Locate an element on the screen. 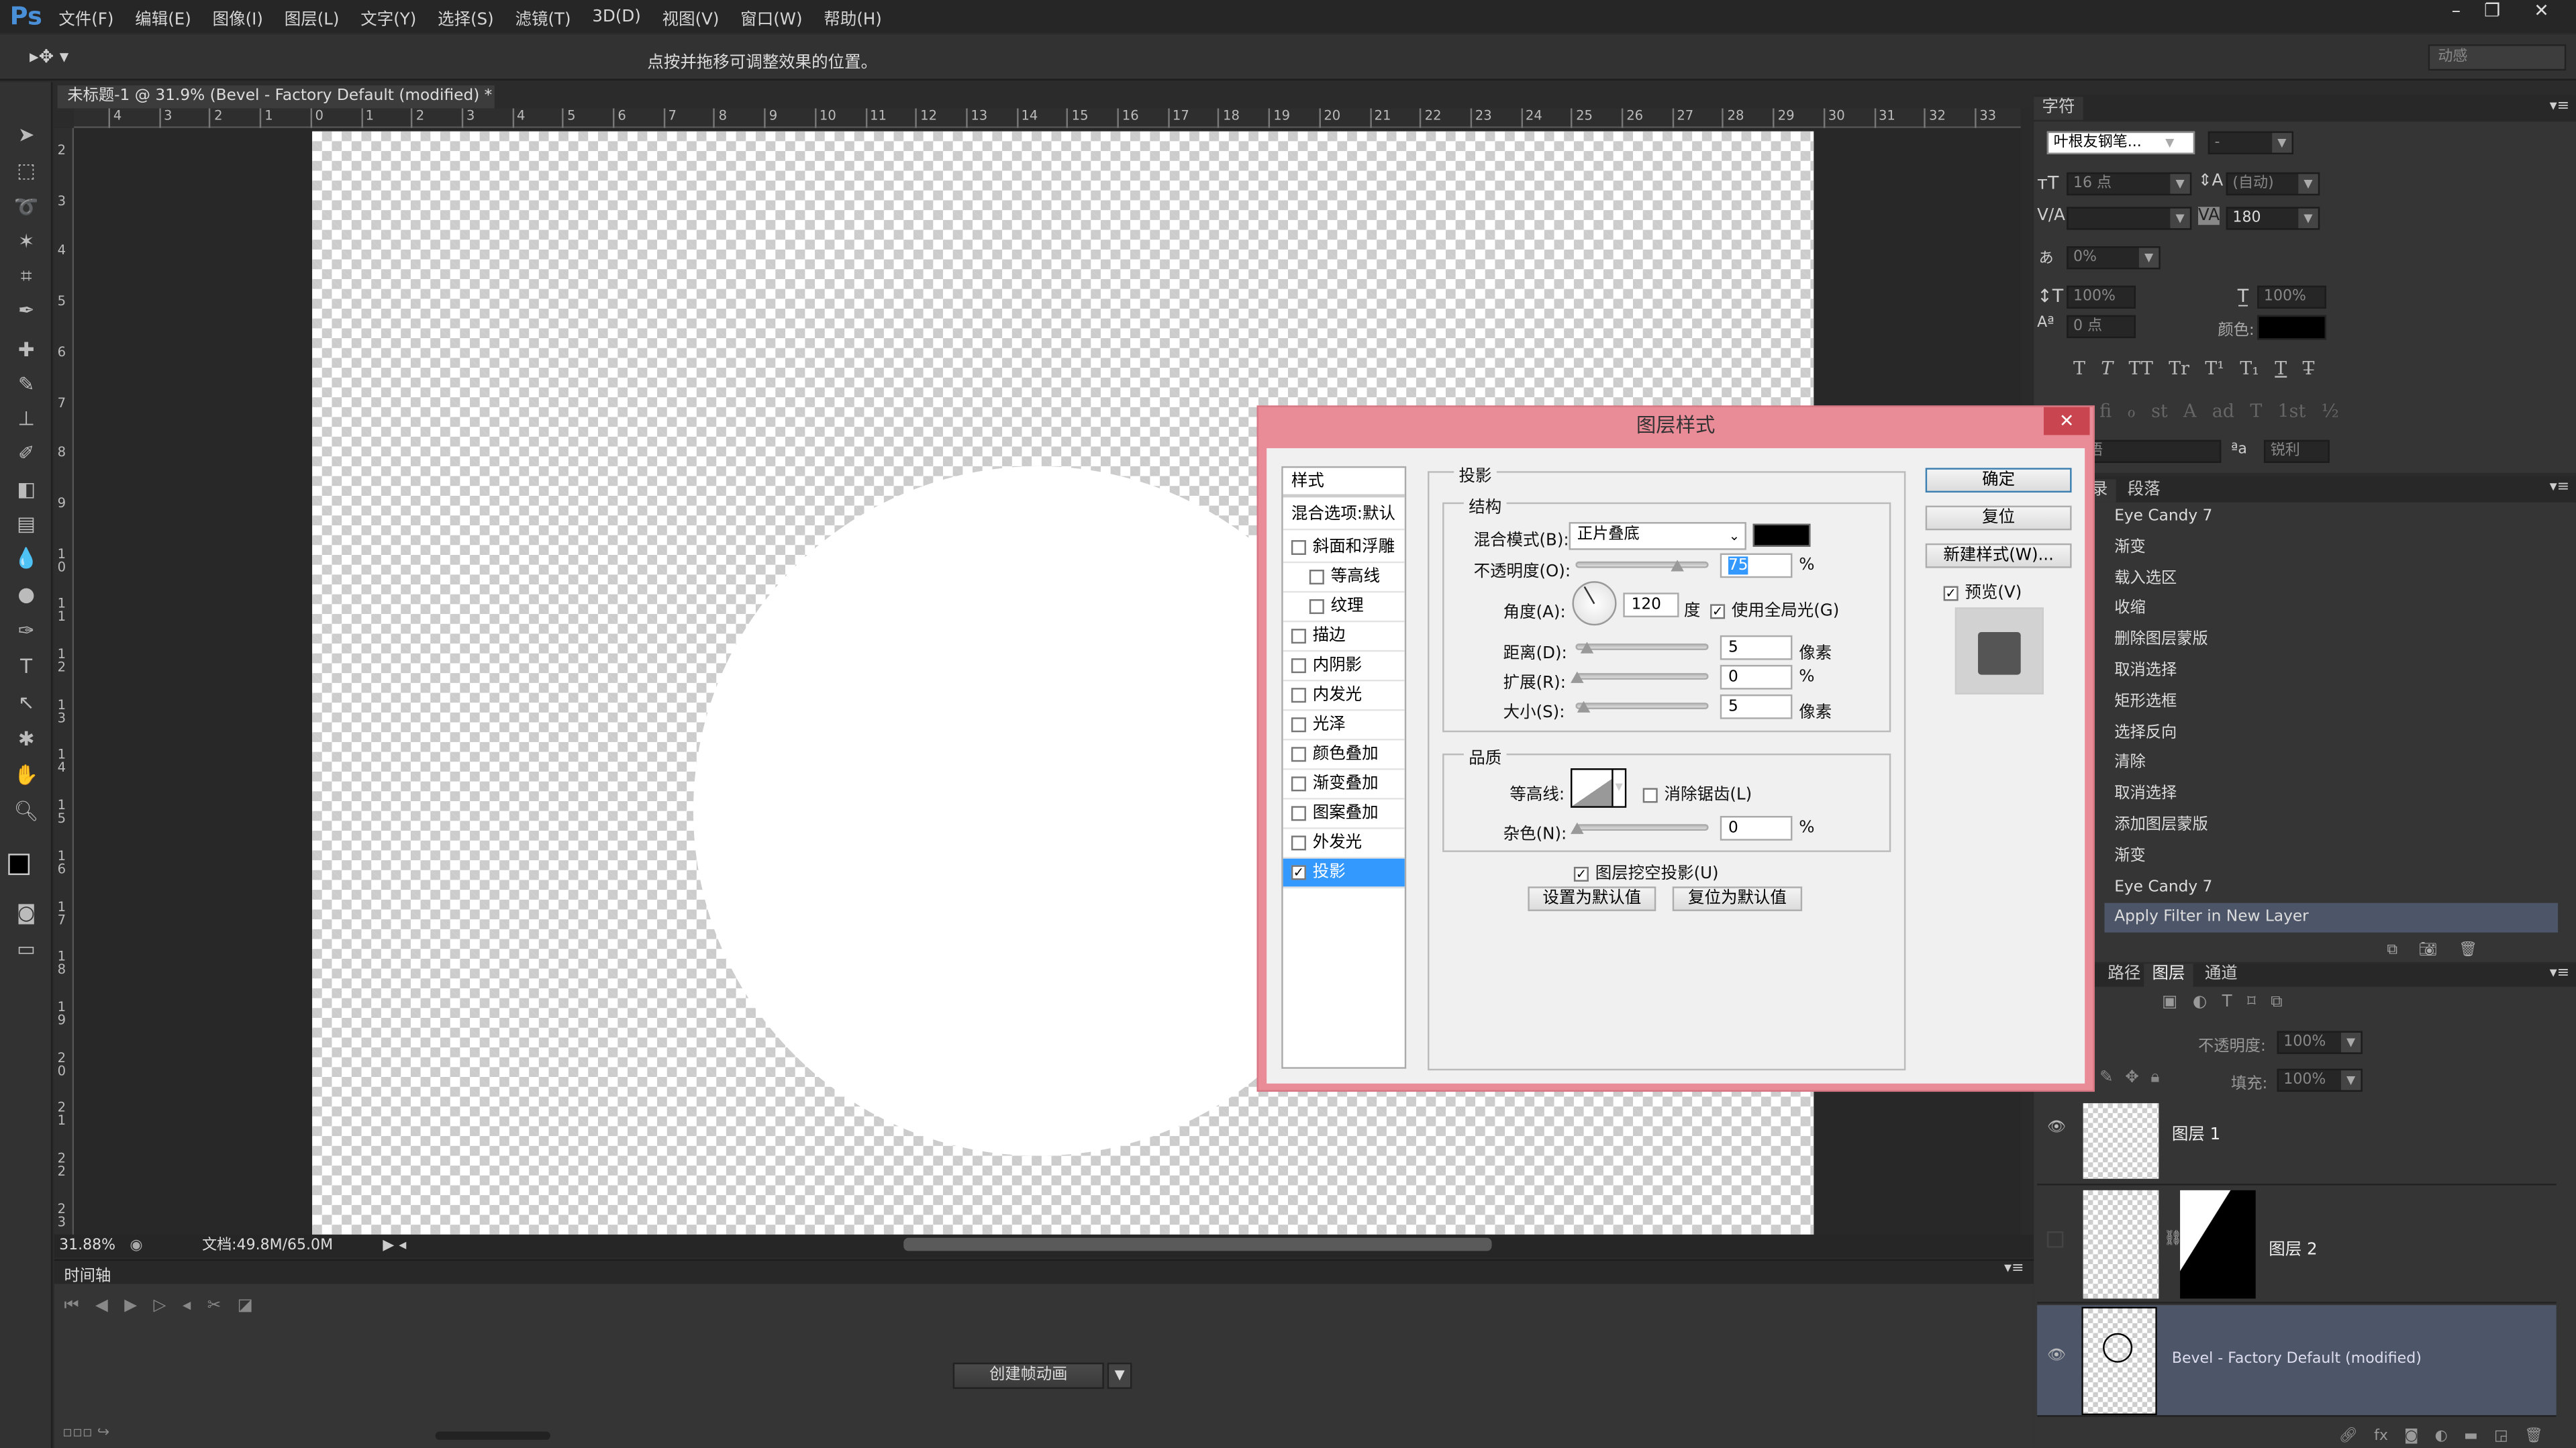 Image resolution: width=2576 pixels, height=1448 pixels. animation-type-dropdown: ▼ is located at coordinates (1119, 1375).